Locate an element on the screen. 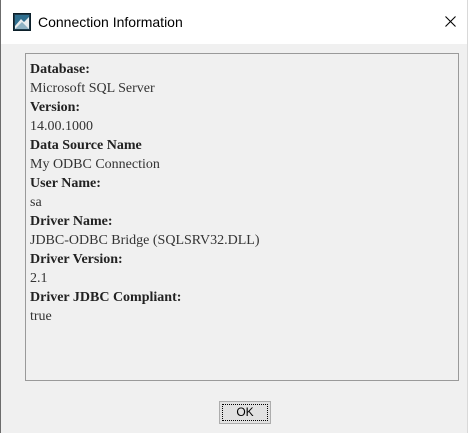  driver-version-label: Driver Version: is located at coordinates (76, 259).